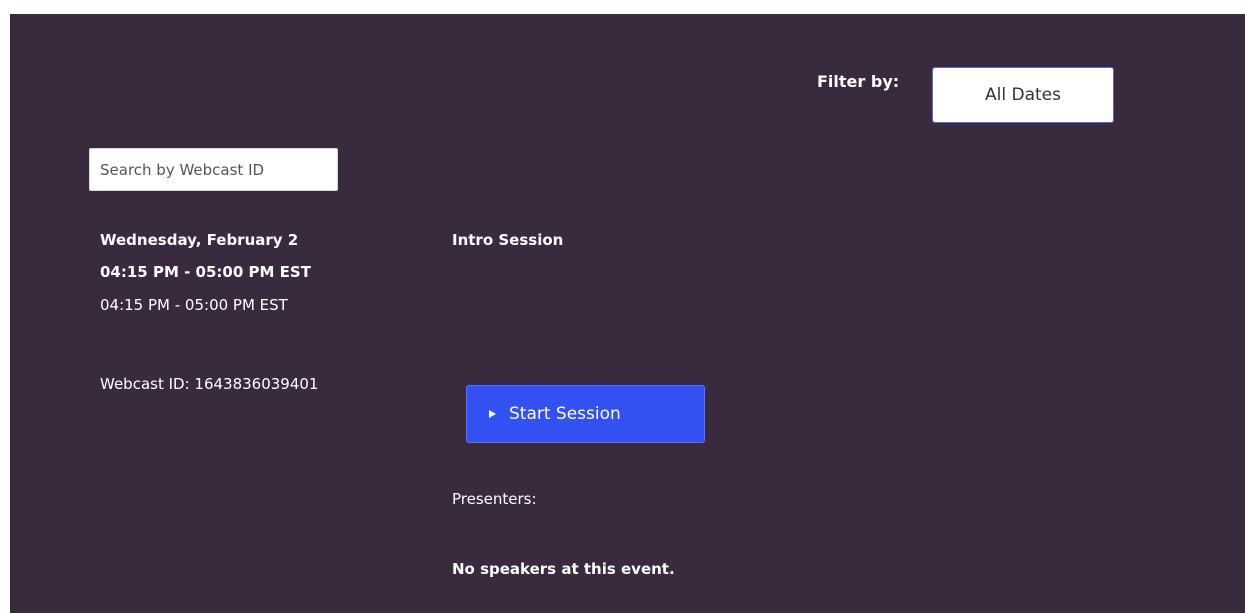  I want to click on session-title: Intro Session, so click(508, 240).